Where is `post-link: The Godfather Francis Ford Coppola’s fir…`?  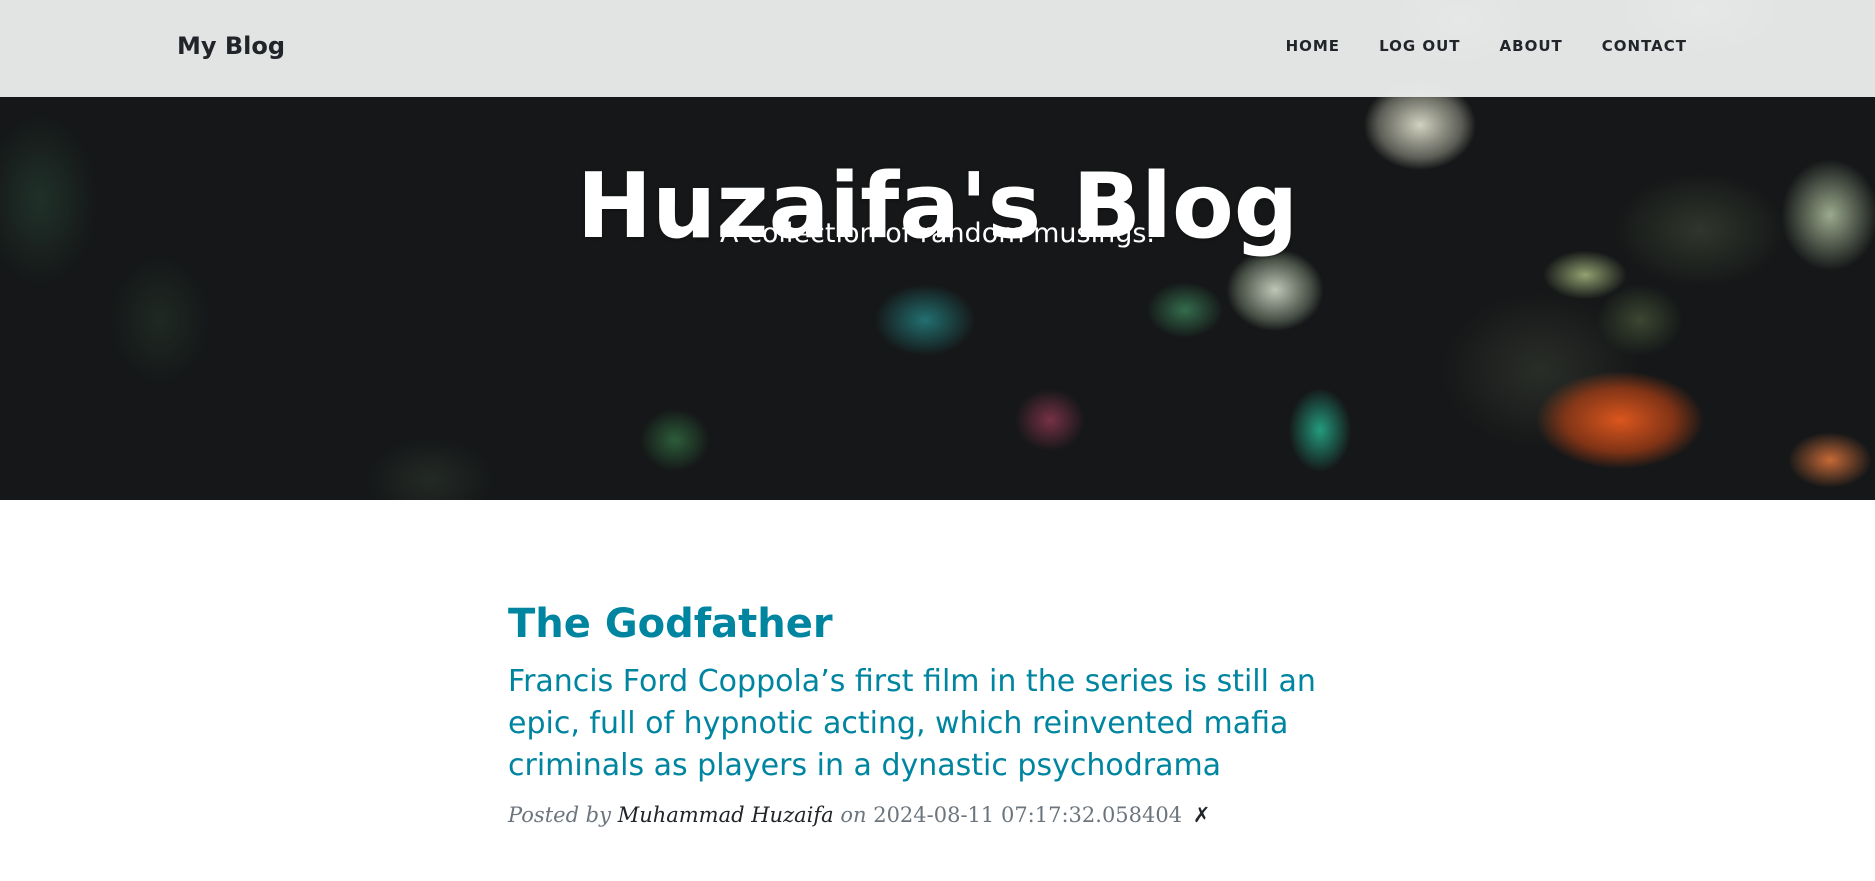
post-link: The Godfather Francis Ford Coppola’s fir… is located at coordinates (938, 691).